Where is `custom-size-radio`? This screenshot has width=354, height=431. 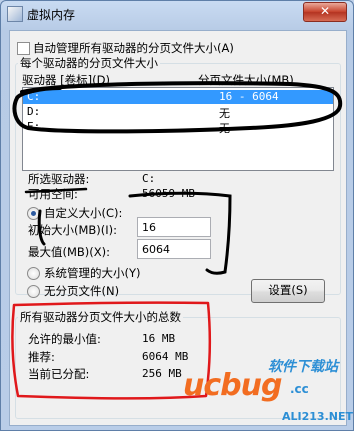 custom-size-radio is located at coordinates (33, 213).